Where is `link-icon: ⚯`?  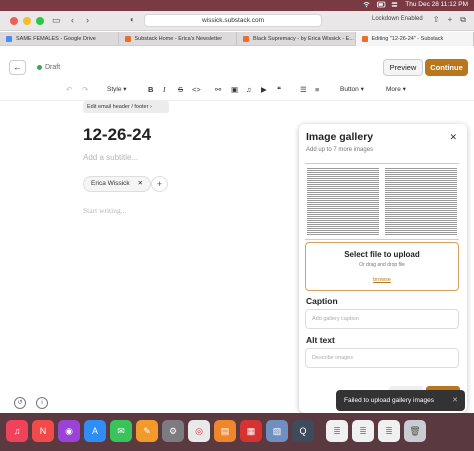
link-icon: ⚯ is located at coordinates (218, 89).